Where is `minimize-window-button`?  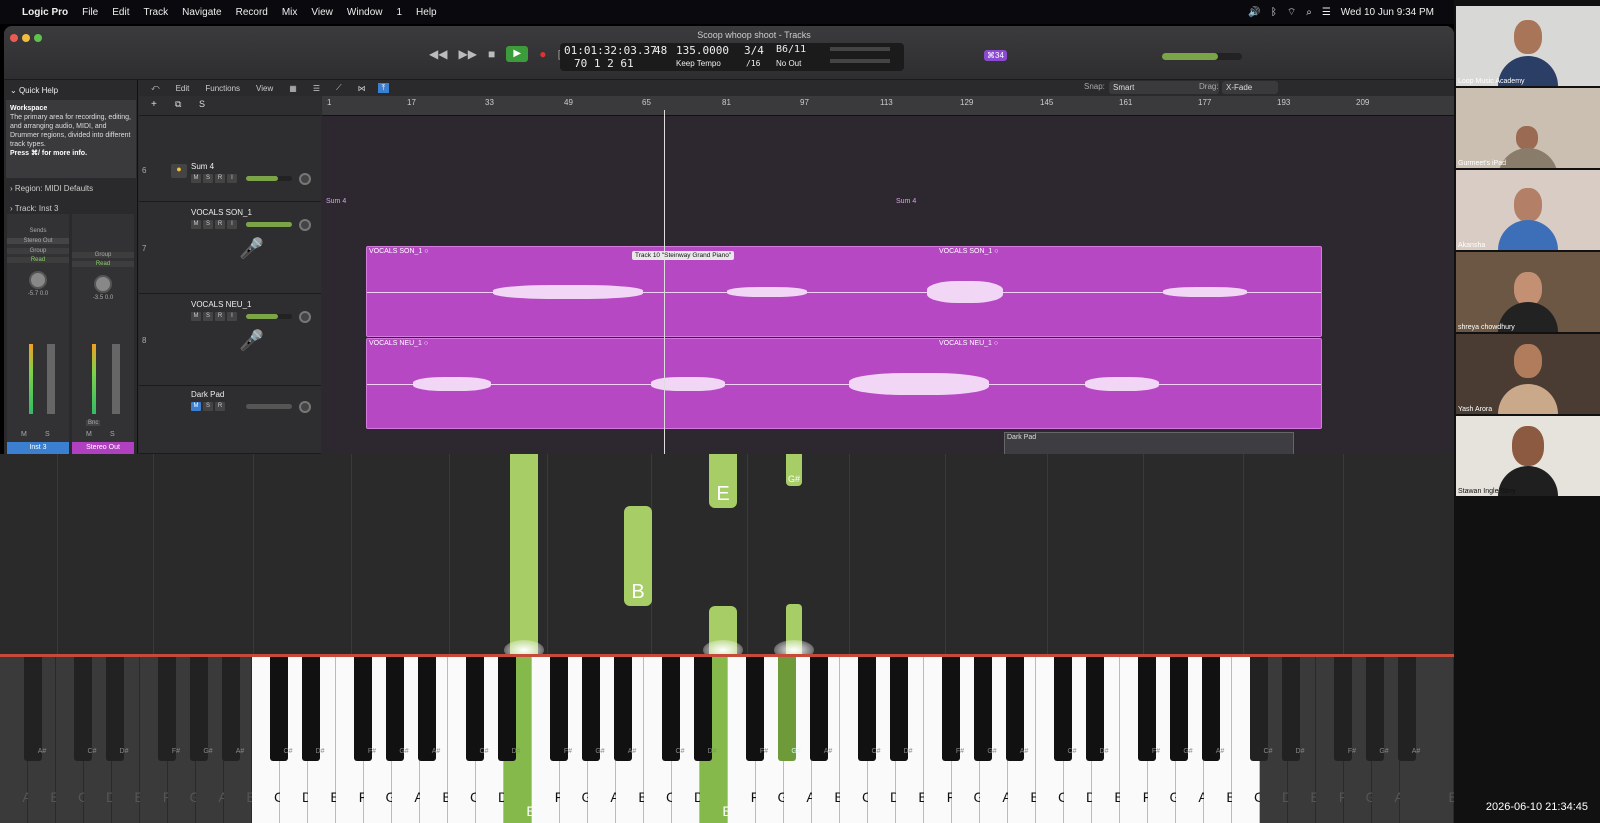
minimize-window-button is located at coordinates (26, 38).